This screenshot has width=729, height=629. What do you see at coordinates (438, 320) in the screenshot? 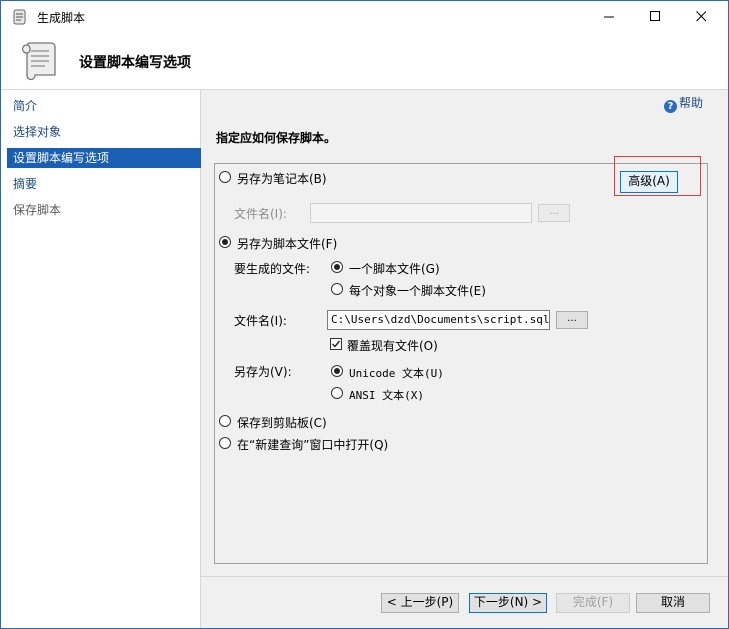
I see `script-filename-input: C:\Users\dzd\Documents\script.sql` at bounding box center [438, 320].